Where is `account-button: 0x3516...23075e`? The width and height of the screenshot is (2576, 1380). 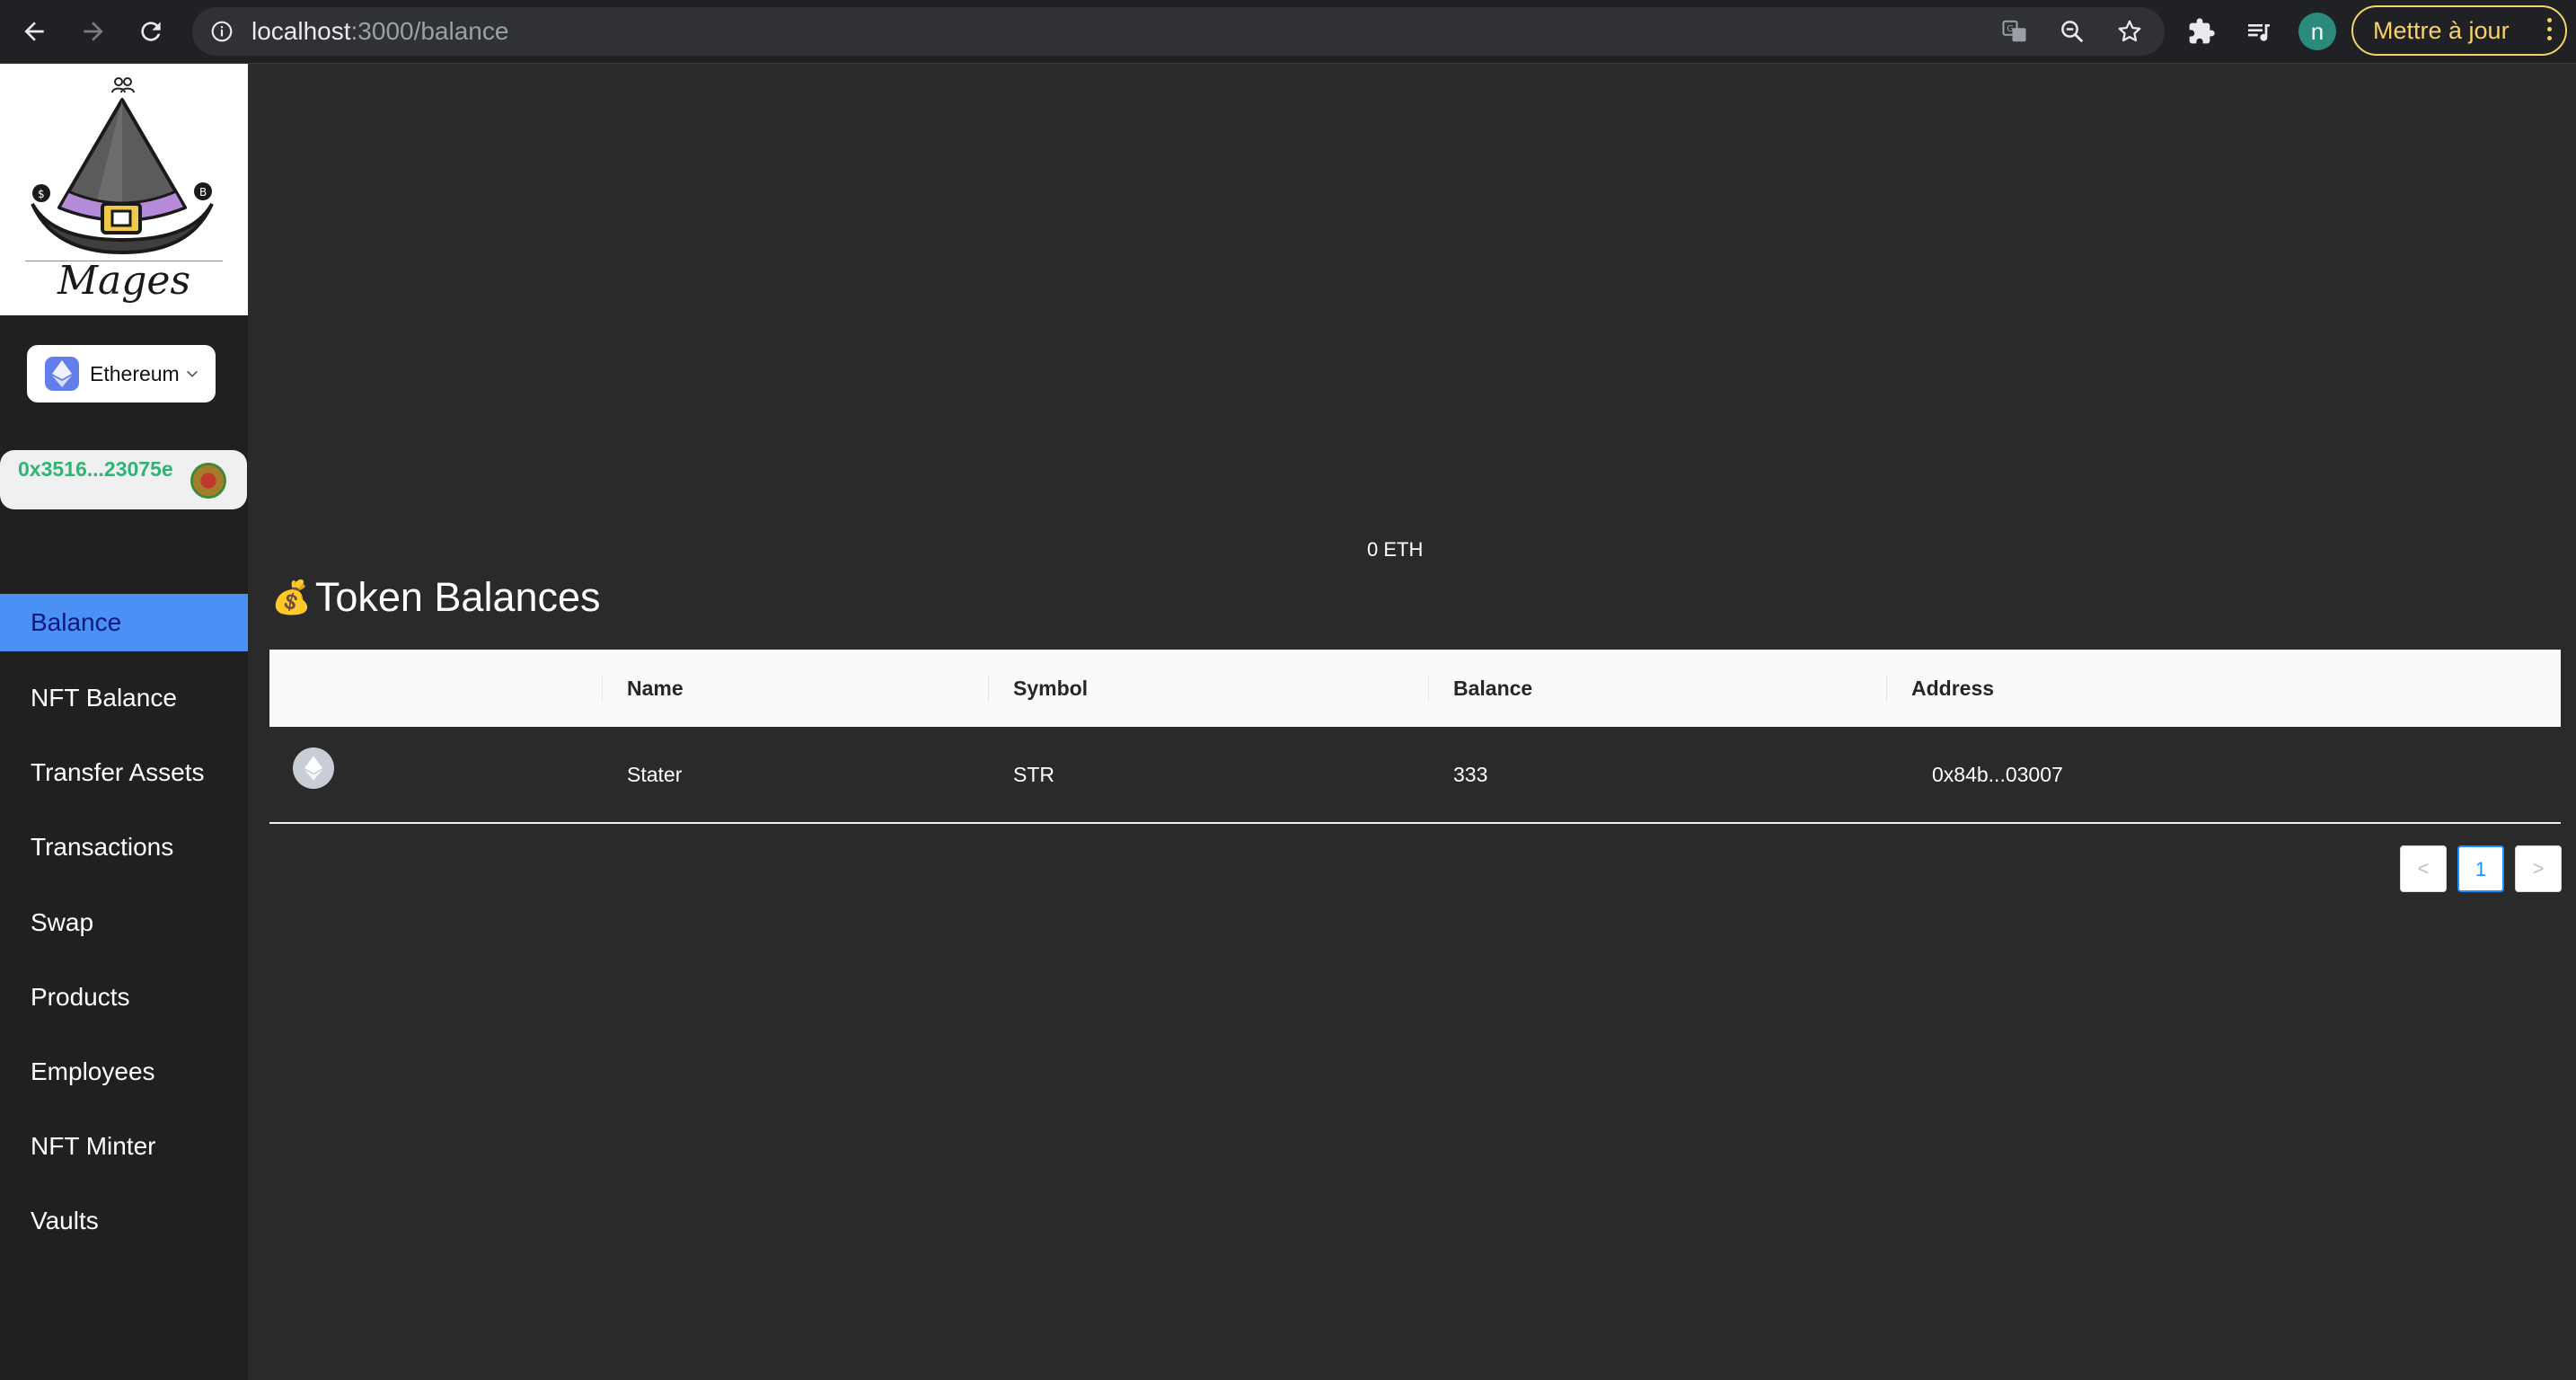 account-button: 0x3516...23075e is located at coordinates (123, 479).